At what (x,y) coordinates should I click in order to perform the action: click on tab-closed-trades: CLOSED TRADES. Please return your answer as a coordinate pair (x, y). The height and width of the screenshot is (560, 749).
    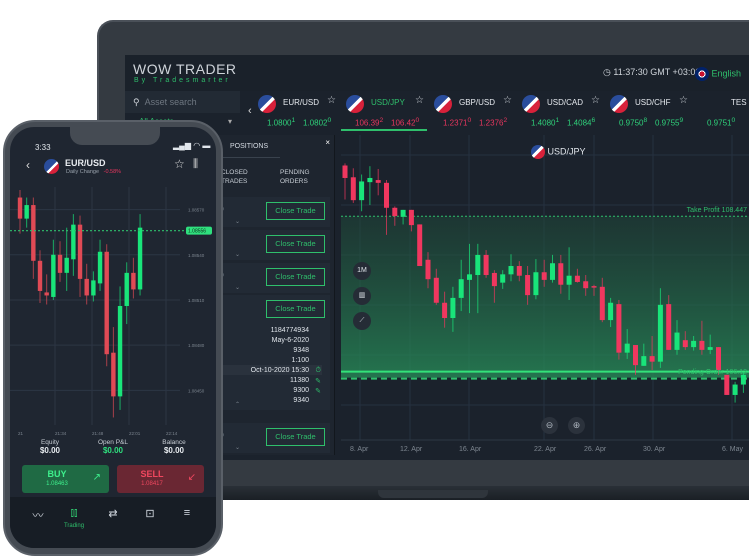
    Looking at the image, I should click on (241, 177).